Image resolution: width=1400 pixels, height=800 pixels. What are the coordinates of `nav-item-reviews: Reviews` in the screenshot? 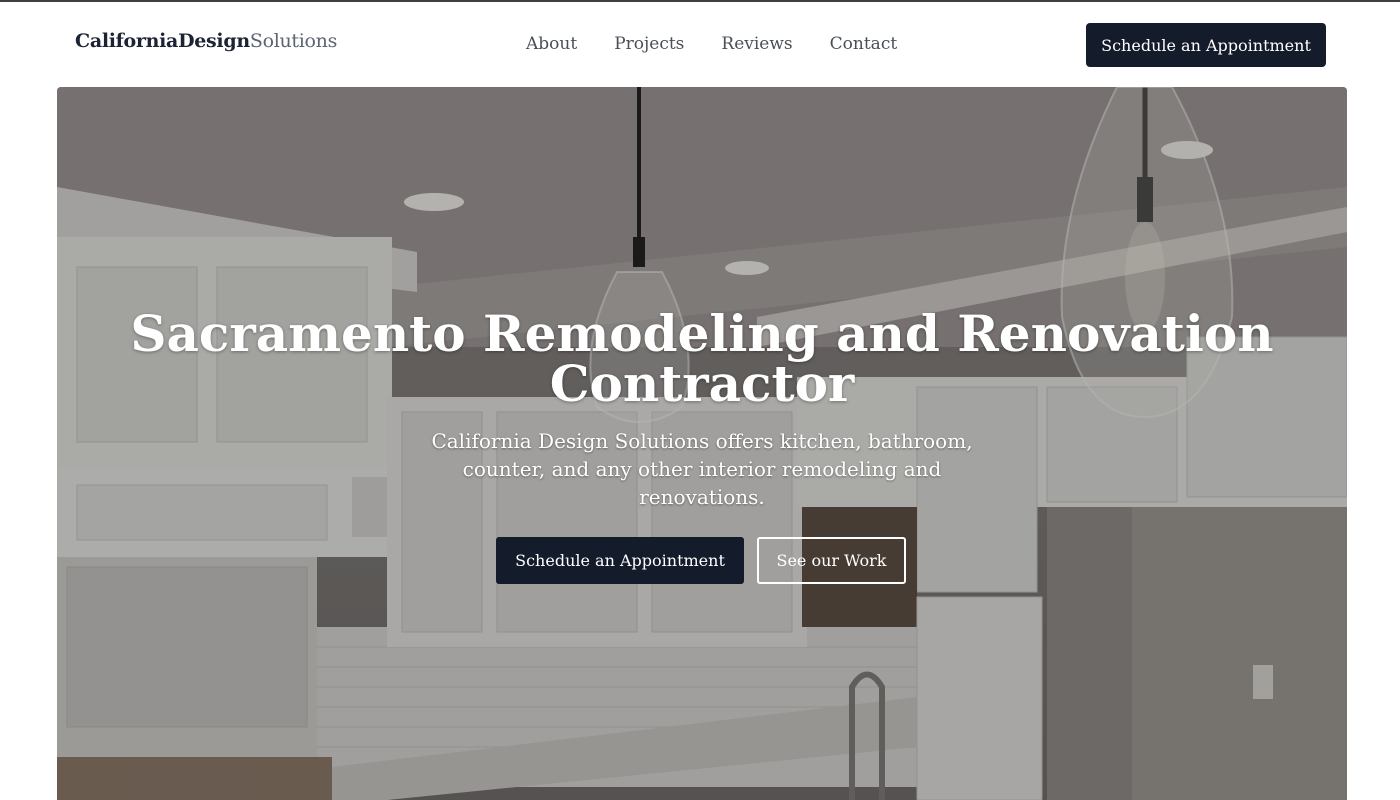 It's located at (756, 44).